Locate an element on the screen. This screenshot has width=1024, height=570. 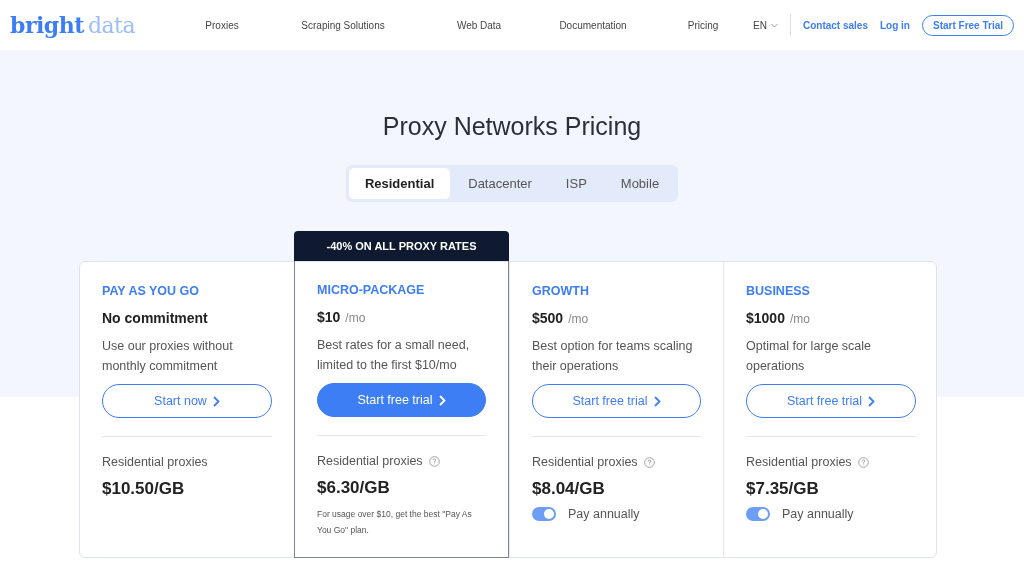
plan-price: $10 is located at coordinates (329, 317).